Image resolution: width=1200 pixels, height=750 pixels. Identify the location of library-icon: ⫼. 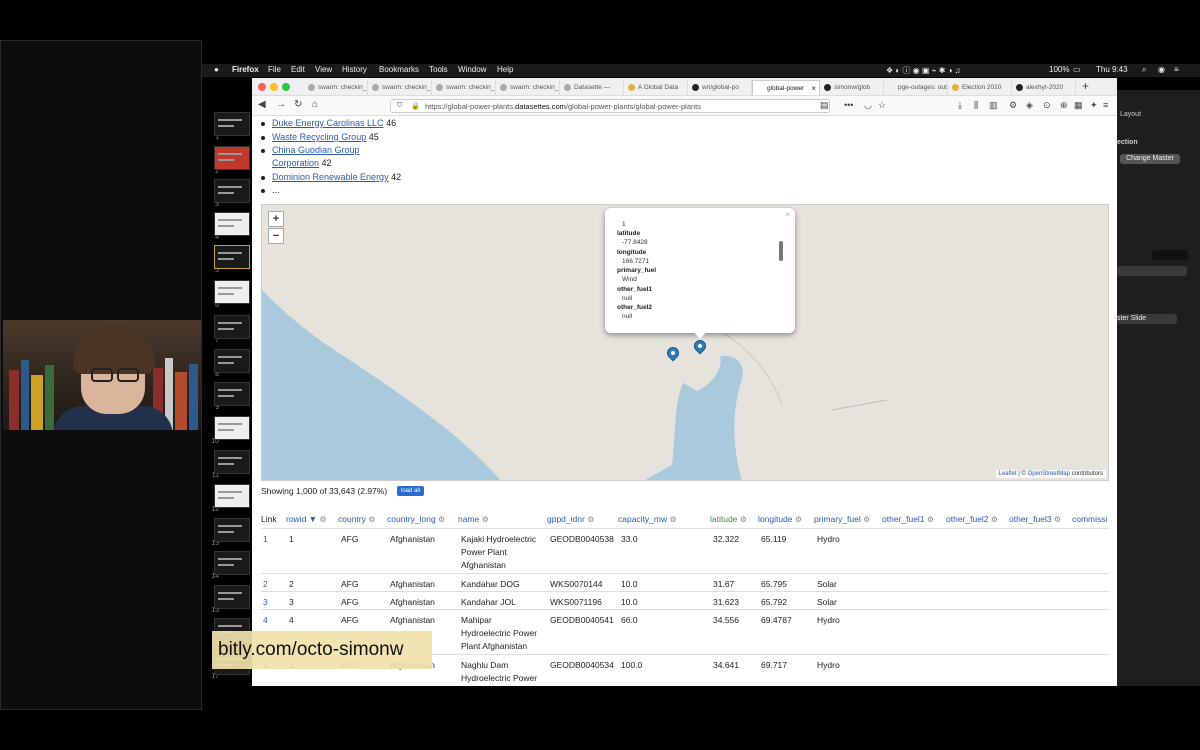
(976, 105).